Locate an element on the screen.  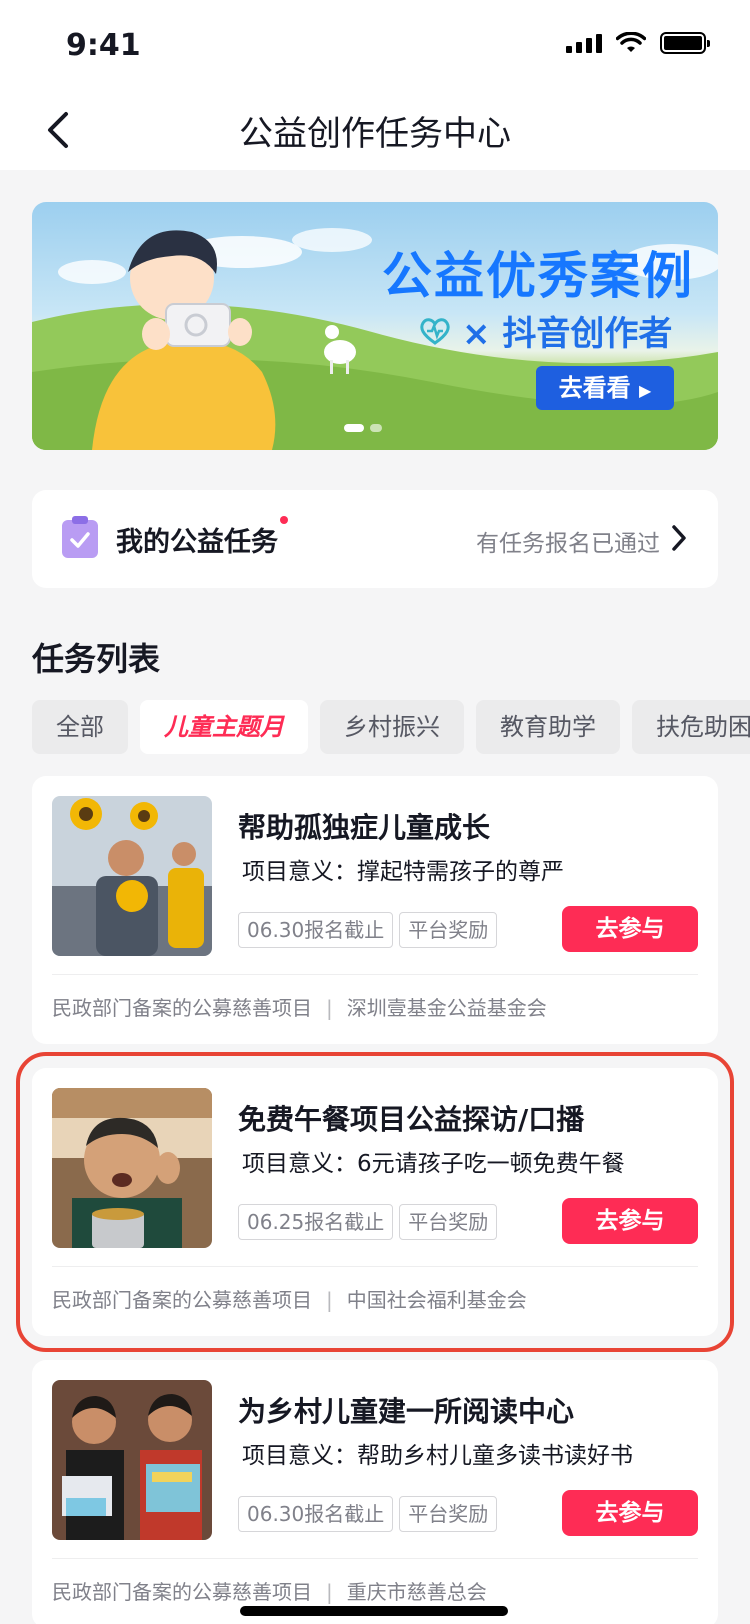
task-meaning: 项目意义：6元请孩子吃一顿免费午餐 is located at coordinates (433, 1164).